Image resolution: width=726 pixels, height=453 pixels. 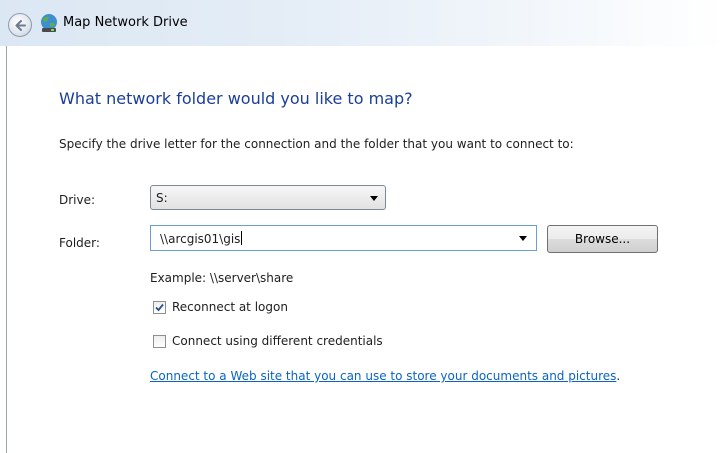 What do you see at coordinates (159, 341) in the screenshot?
I see `credentials-checkbox` at bounding box center [159, 341].